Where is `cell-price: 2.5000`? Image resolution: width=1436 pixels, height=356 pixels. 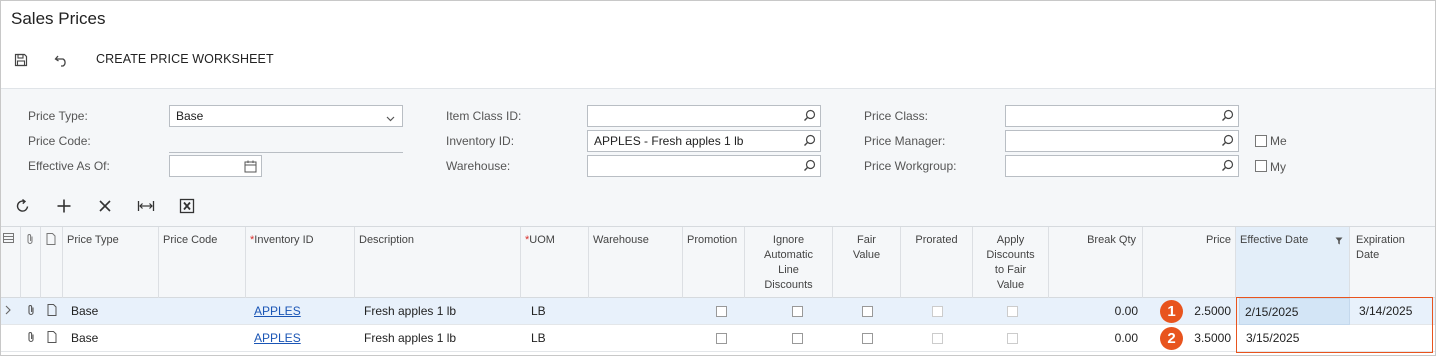
cell-price: 2.5000 is located at coordinates (1209, 311).